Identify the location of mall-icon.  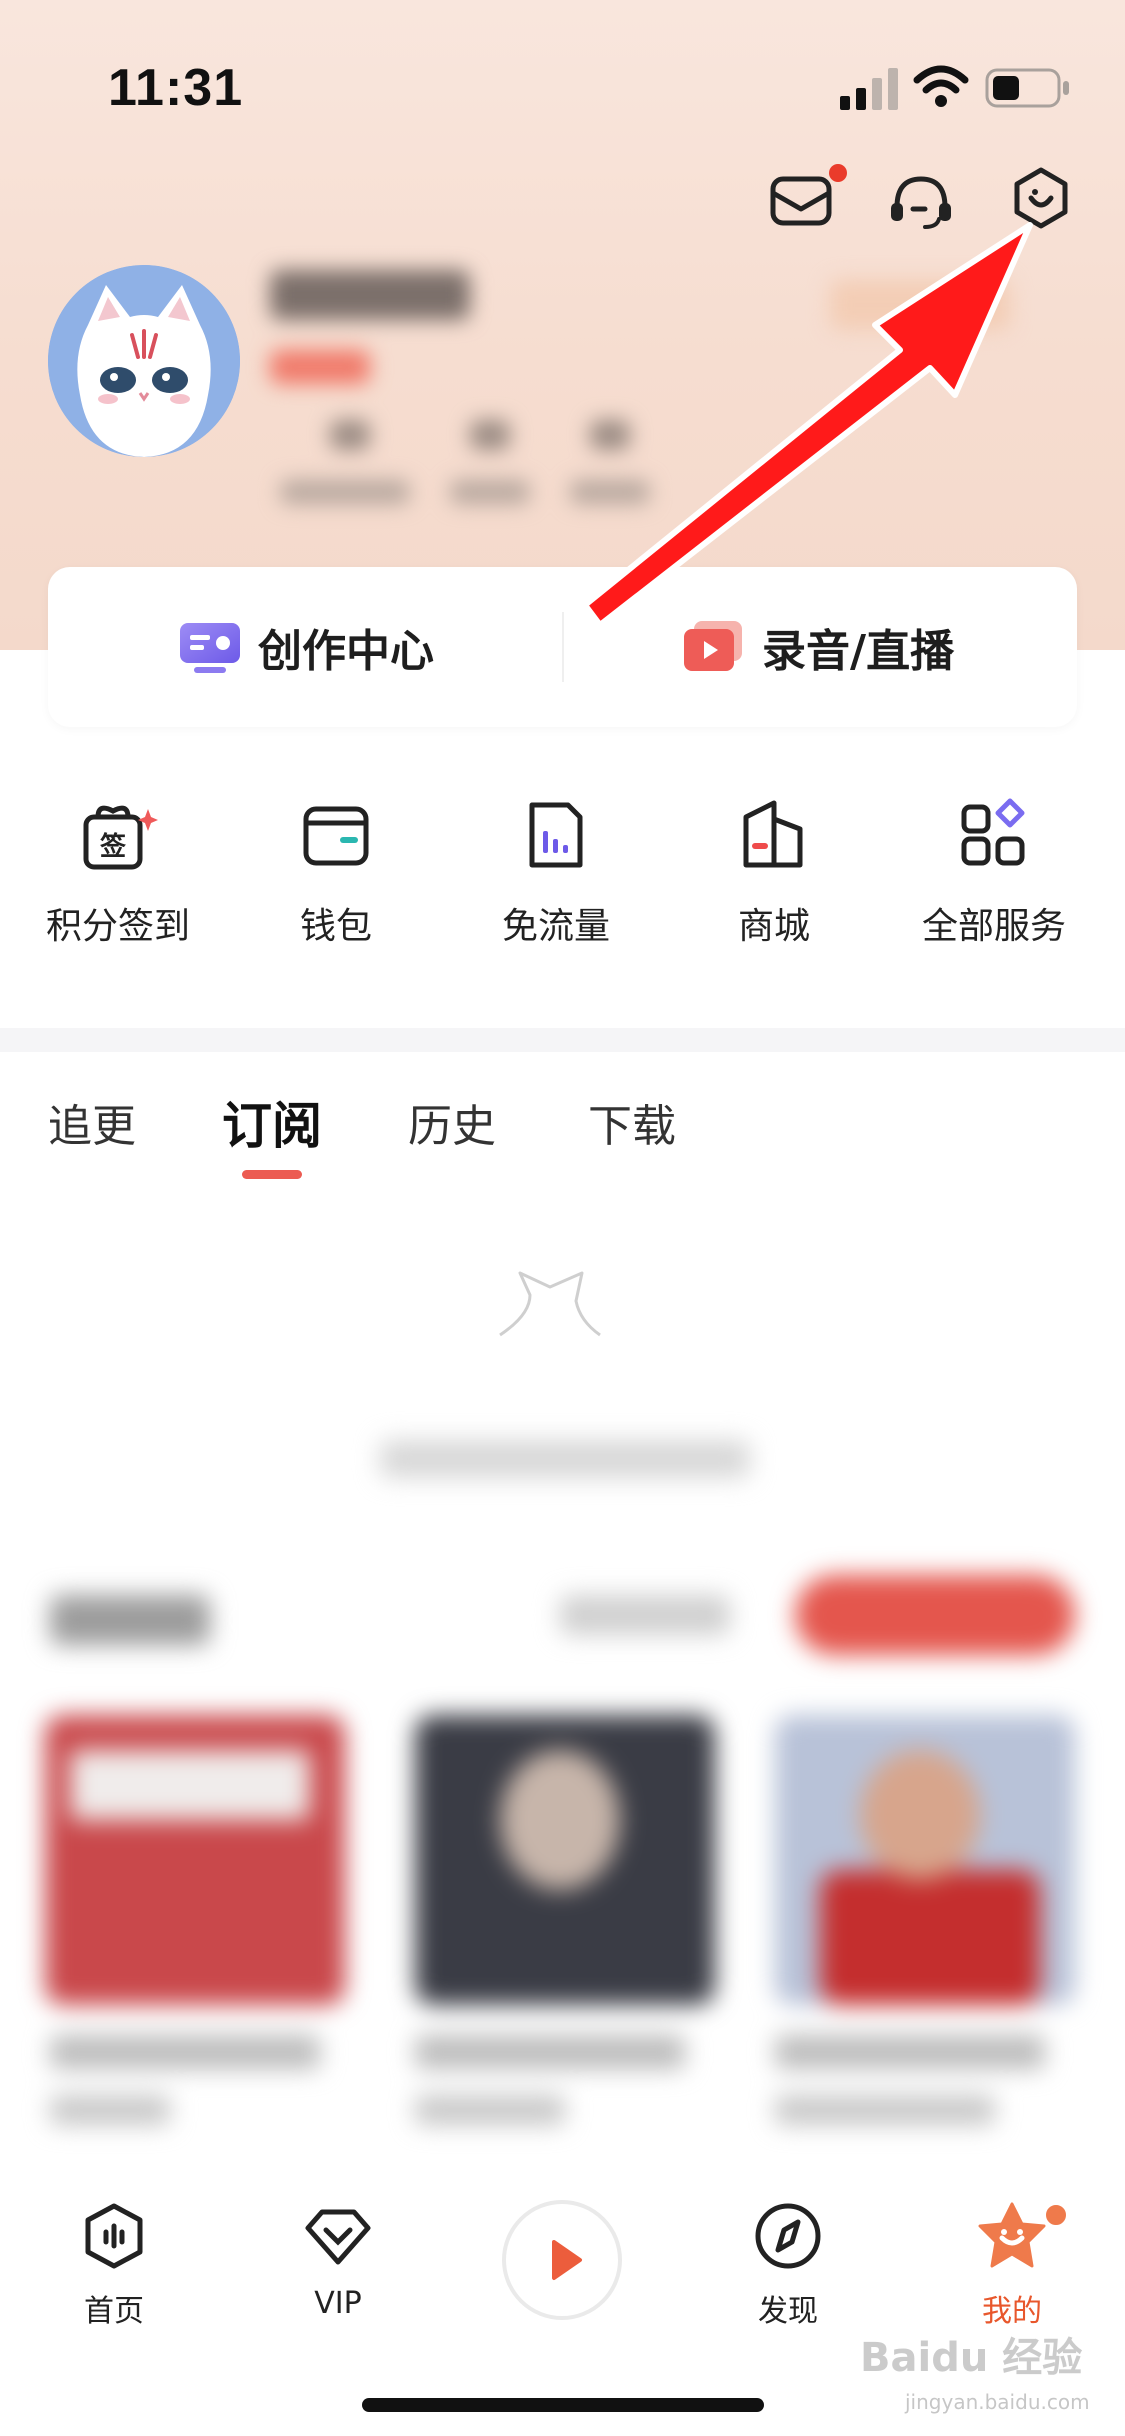
(773, 834).